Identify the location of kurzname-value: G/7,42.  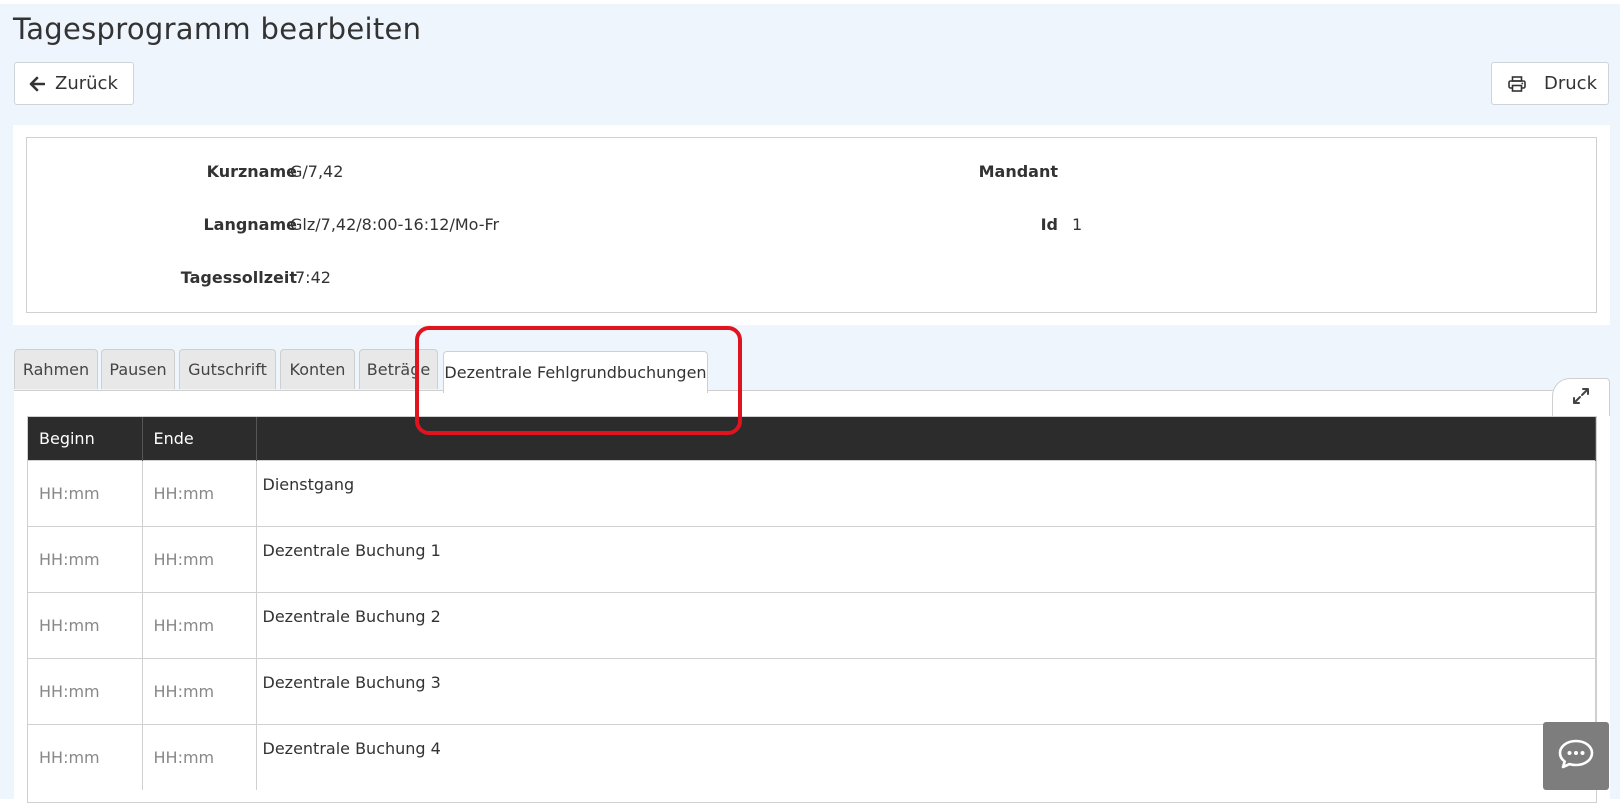
(317, 171).